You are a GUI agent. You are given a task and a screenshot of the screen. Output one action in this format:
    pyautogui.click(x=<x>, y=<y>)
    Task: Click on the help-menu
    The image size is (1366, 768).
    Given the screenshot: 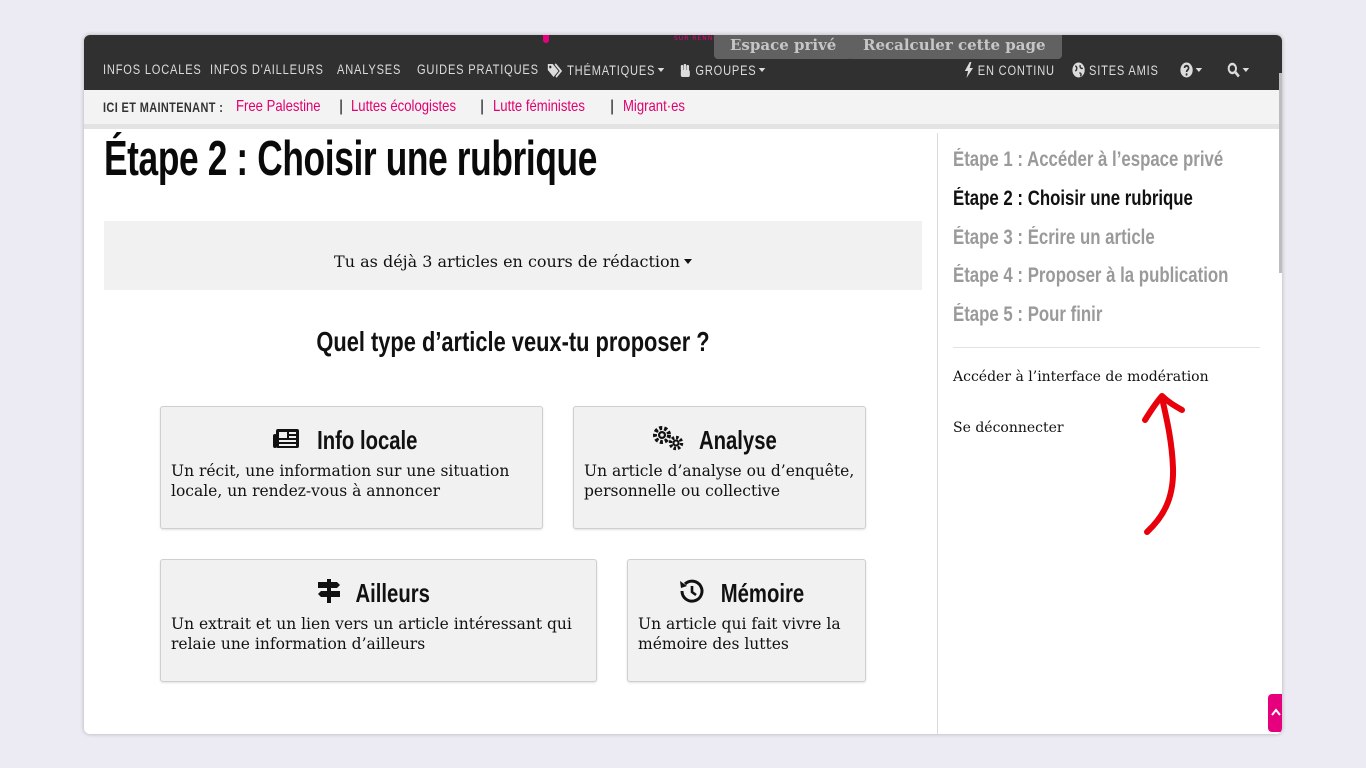 What is the action you would take?
    pyautogui.click(x=1191, y=70)
    